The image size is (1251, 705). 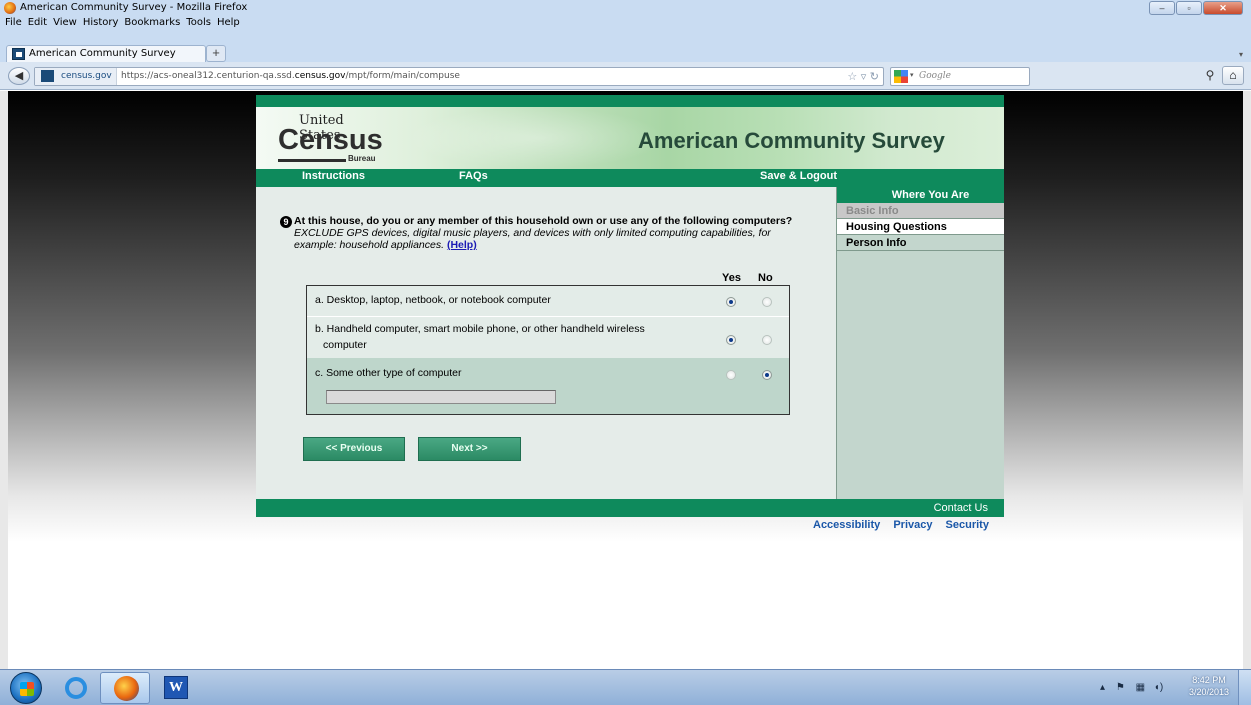 I want to click on survey-footer-bar: Contact Us, so click(x=630, y=508).